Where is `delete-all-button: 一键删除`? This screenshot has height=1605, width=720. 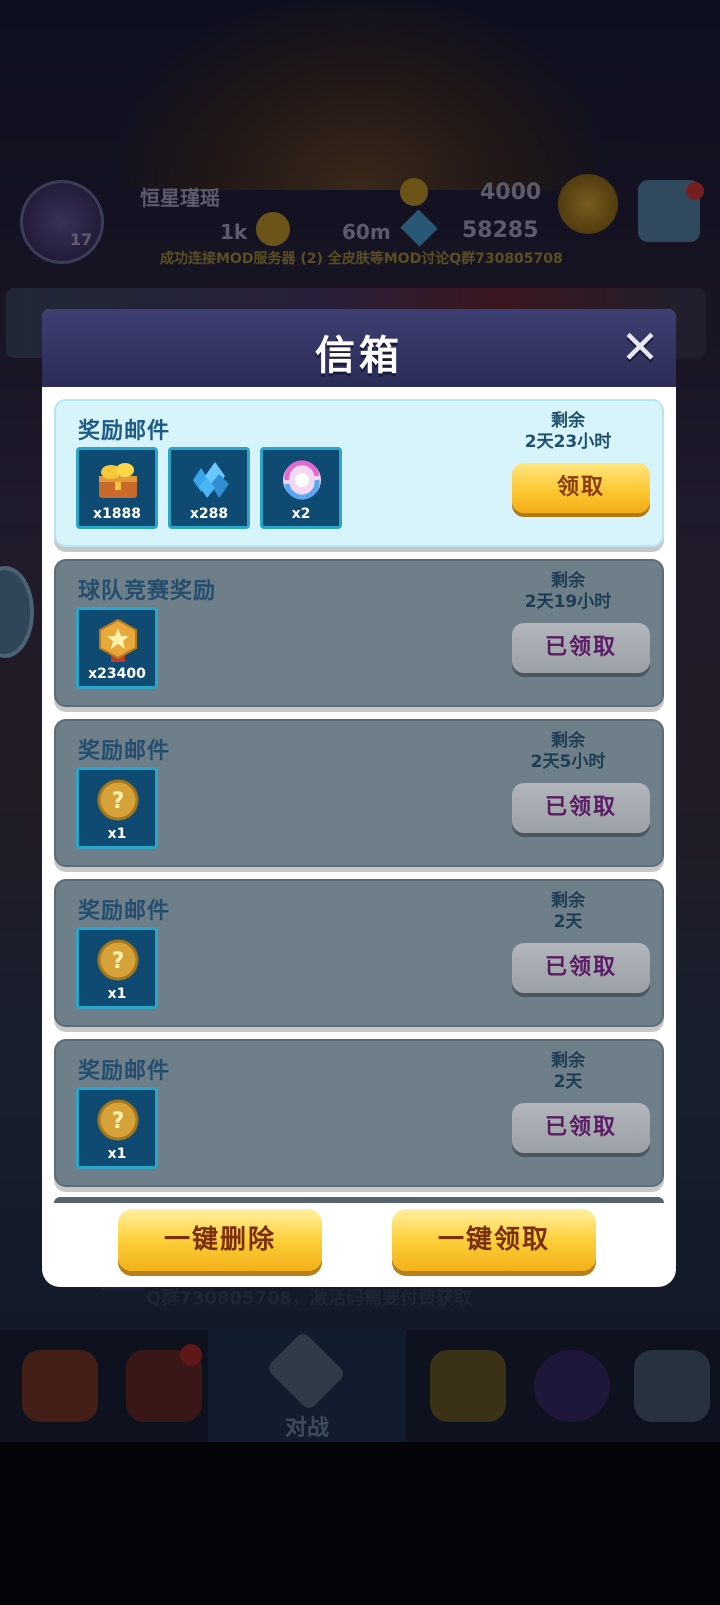 delete-all-button: 一键删除 is located at coordinates (220, 1240).